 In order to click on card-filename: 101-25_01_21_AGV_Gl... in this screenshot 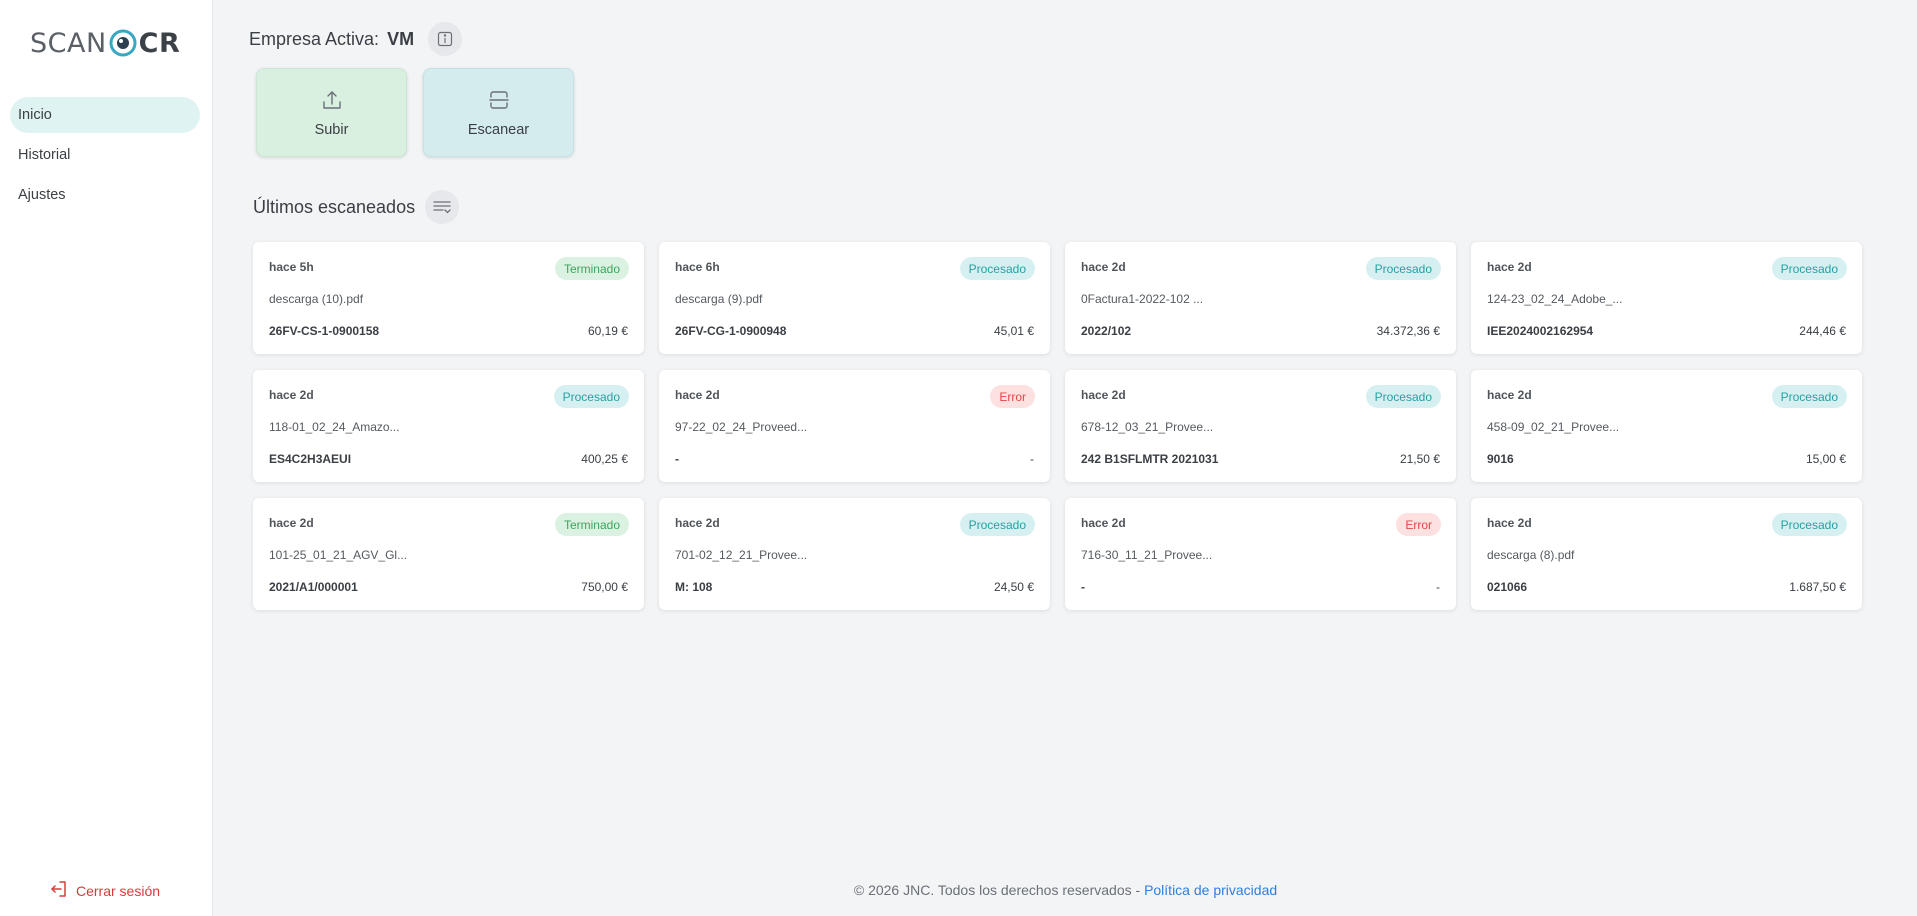, I will do `click(338, 555)`.